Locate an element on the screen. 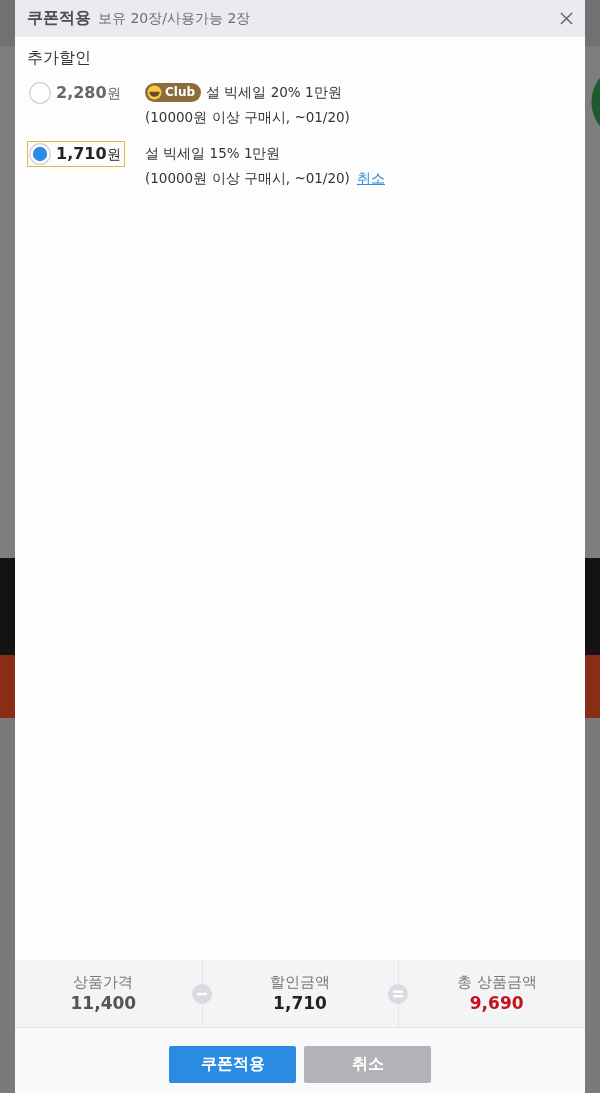  summary-label: 총 상품금액 is located at coordinates (496, 982).